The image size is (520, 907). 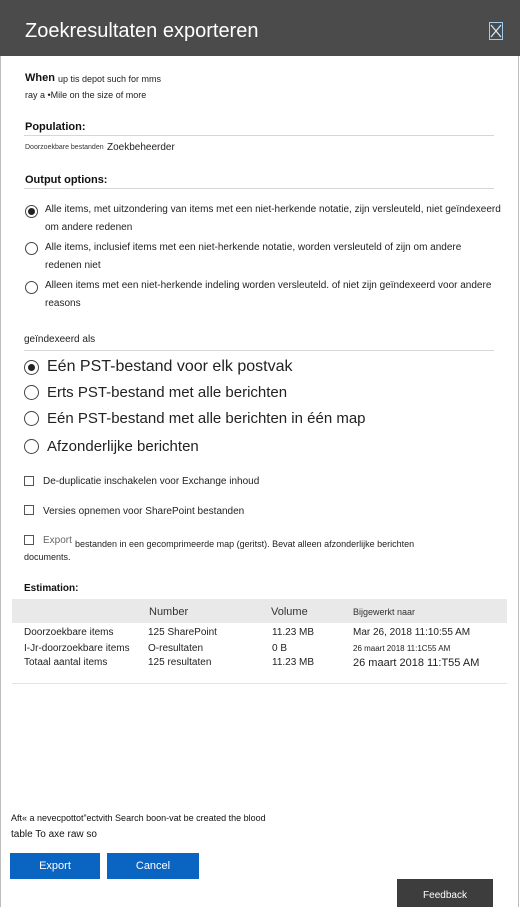 What do you see at coordinates (73, 265) in the screenshot?
I see `output-option-2-line2: redenen niet` at bounding box center [73, 265].